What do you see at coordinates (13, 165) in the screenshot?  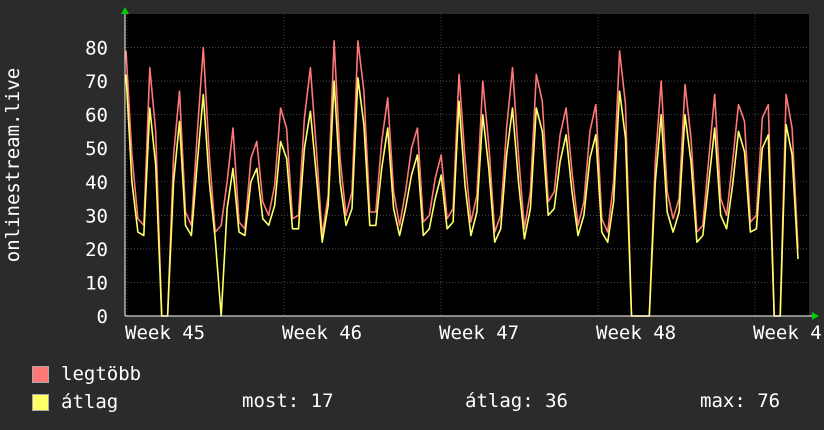 I see `y-axis-label: onlinestream.live` at bounding box center [13, 165].